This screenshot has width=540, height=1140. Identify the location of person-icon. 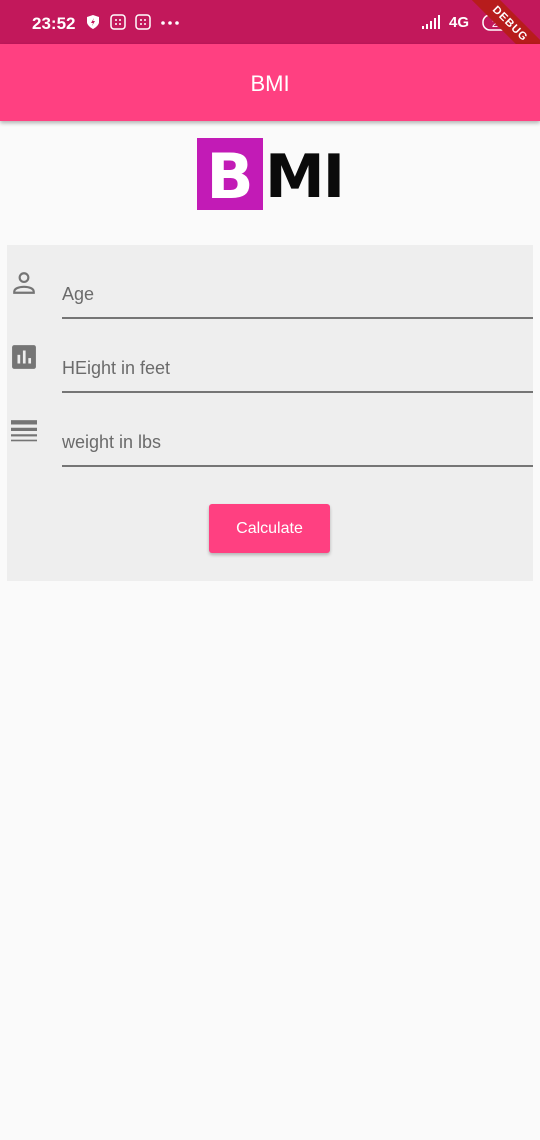
(24, 283).